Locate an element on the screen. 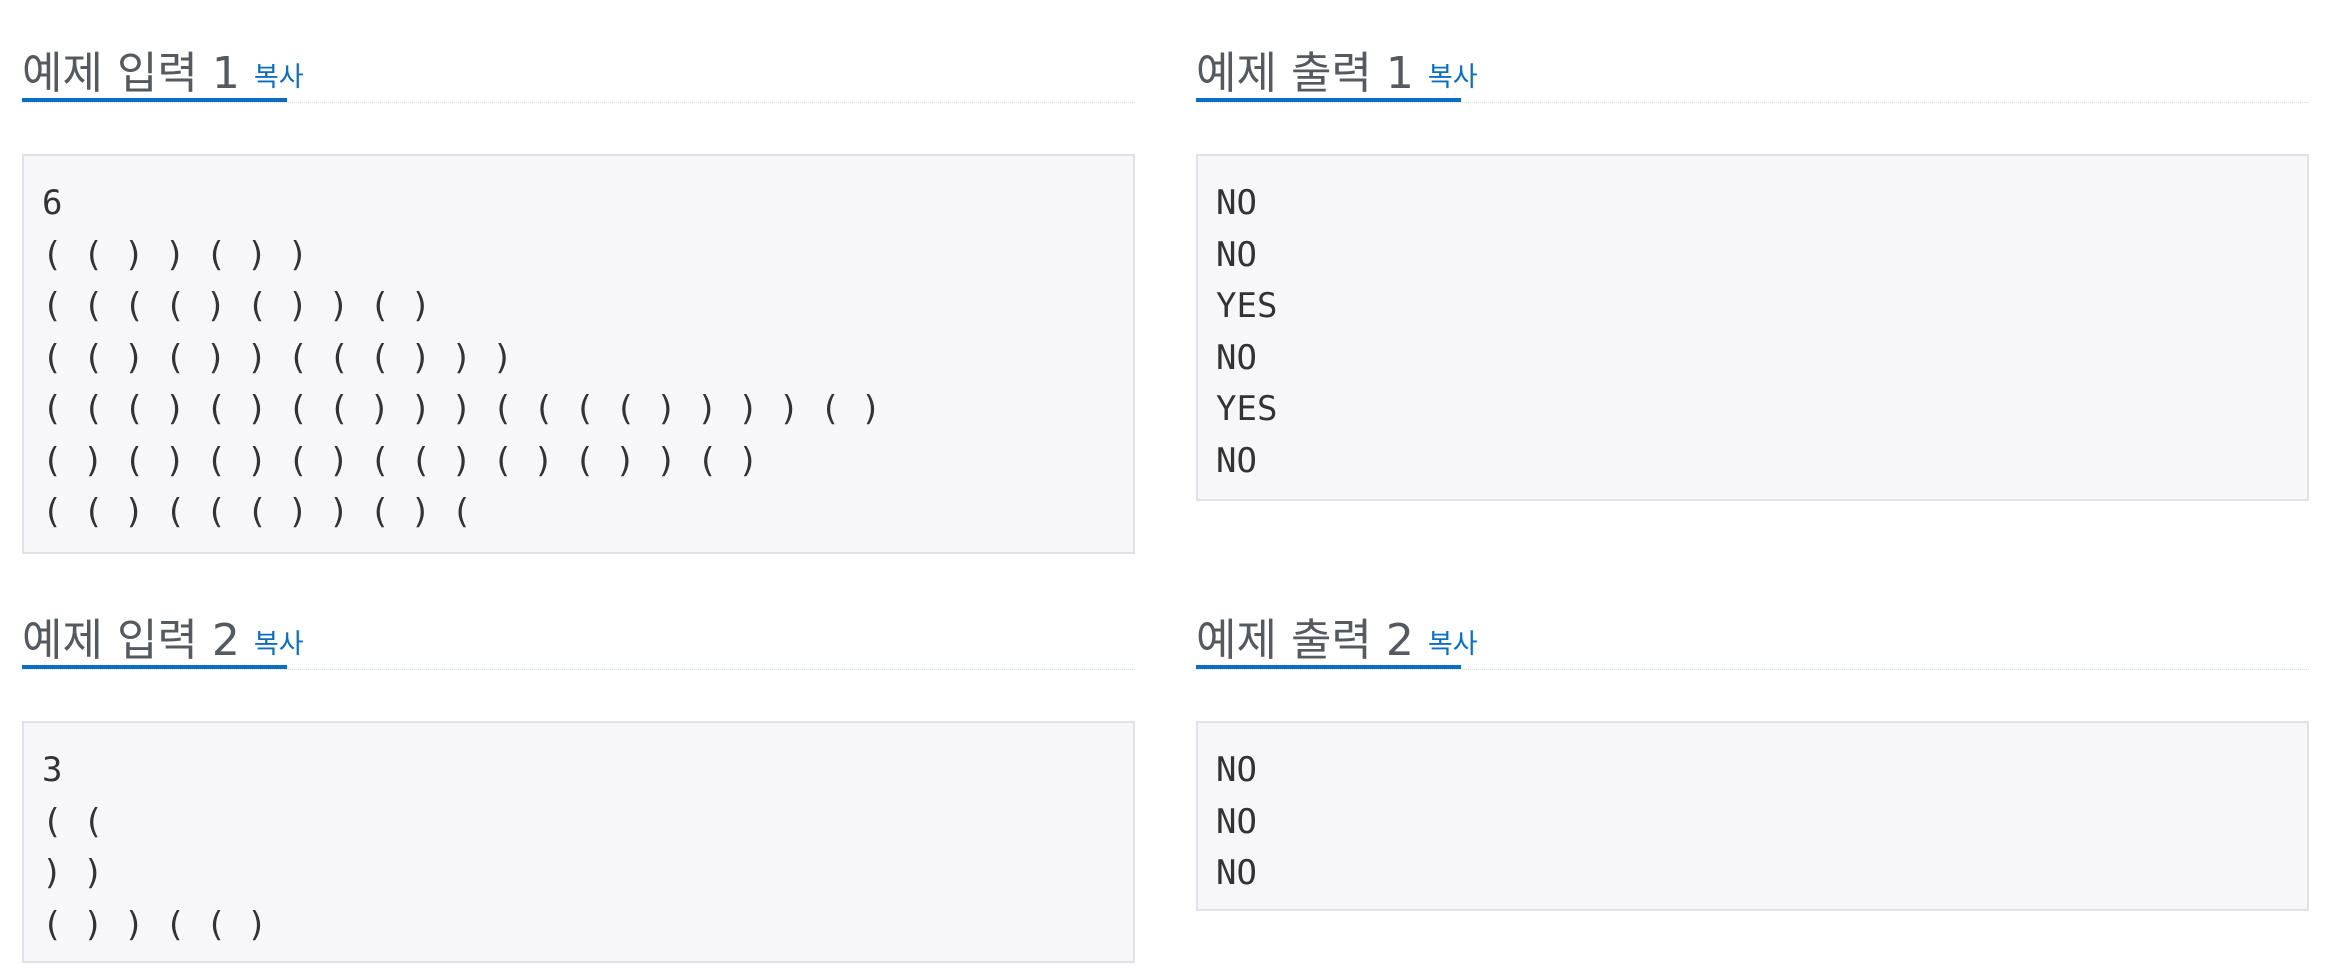  sample-input-2-box: 3 ( ( ) ) ( ) ) ( ( ) is located at coordinates (578, 842).